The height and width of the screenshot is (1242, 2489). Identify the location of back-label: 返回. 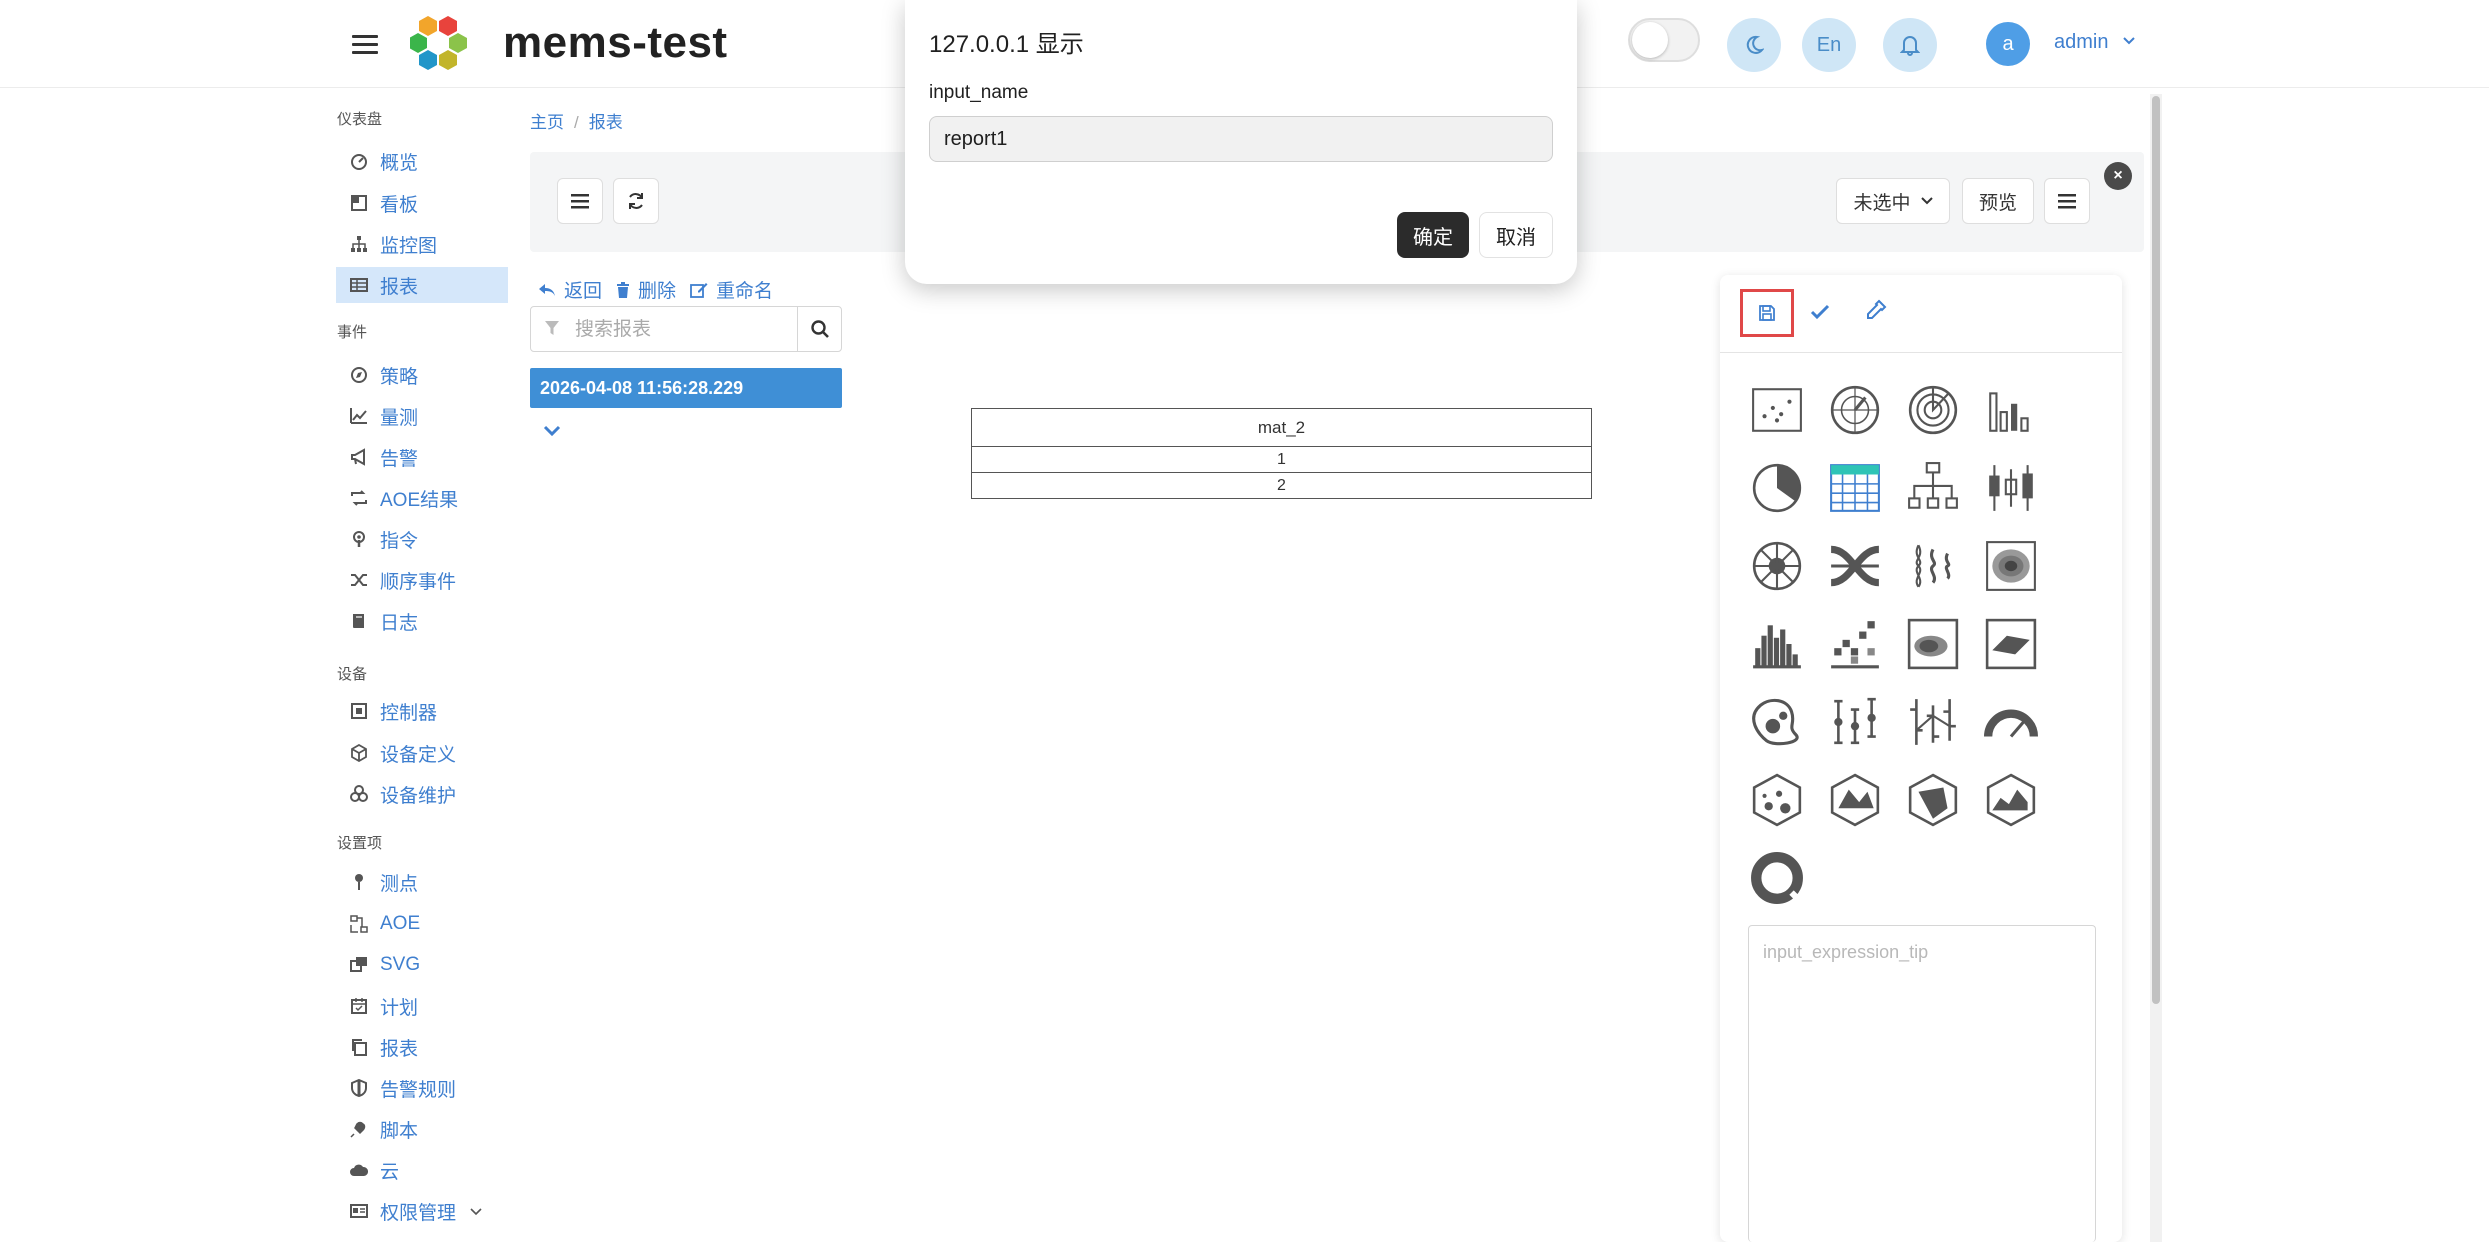
(583, 291).